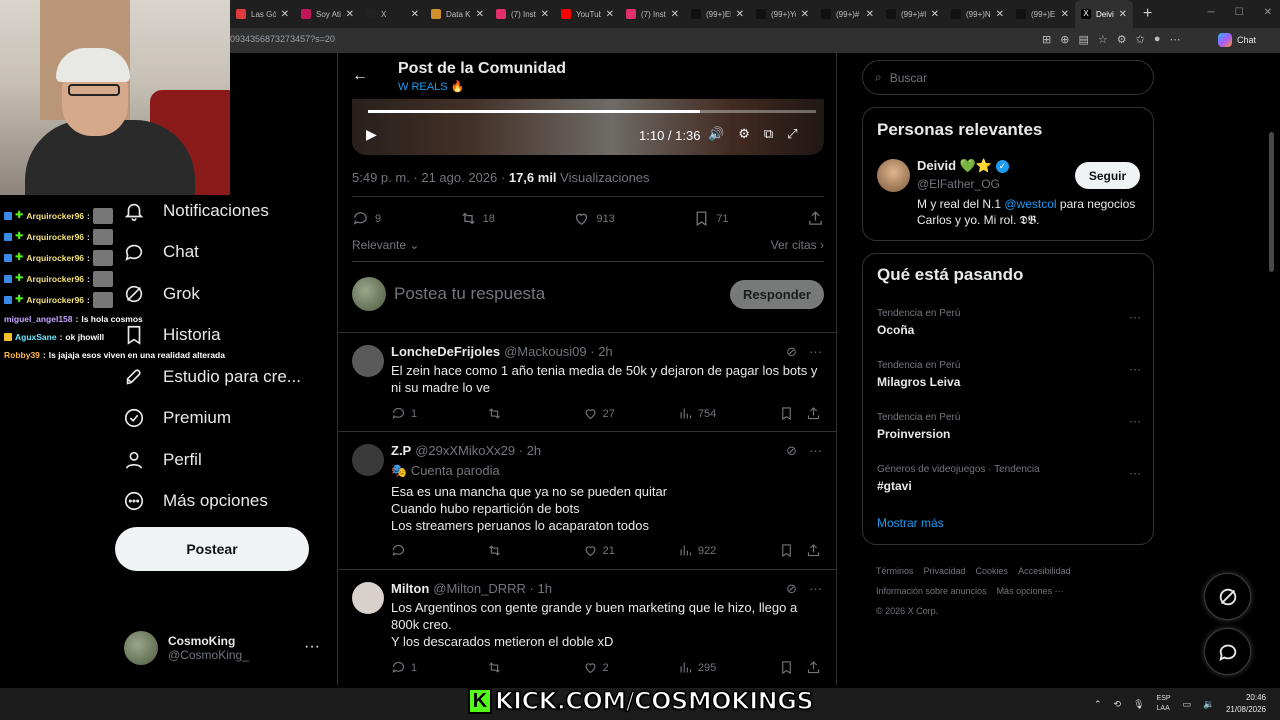  I want to click on reply-stat: 9, so click(366, 218).